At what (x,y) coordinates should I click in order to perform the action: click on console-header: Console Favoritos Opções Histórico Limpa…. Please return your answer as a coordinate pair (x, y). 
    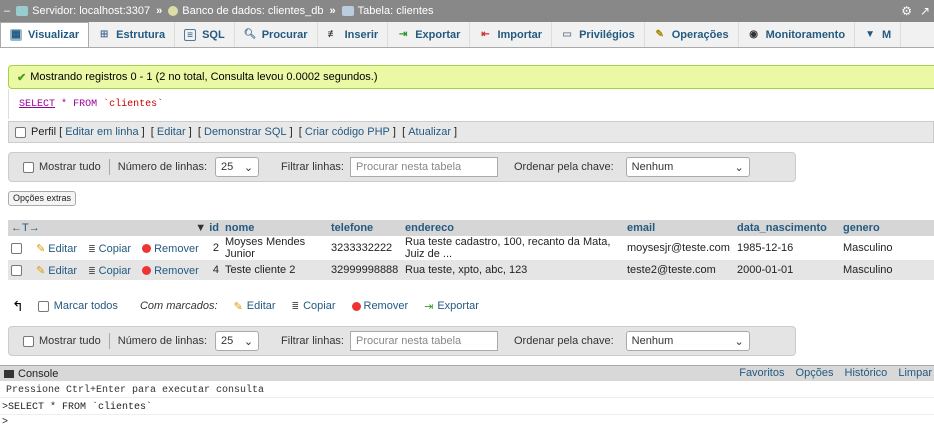
    Looking at the image, I should click on (467, 373).